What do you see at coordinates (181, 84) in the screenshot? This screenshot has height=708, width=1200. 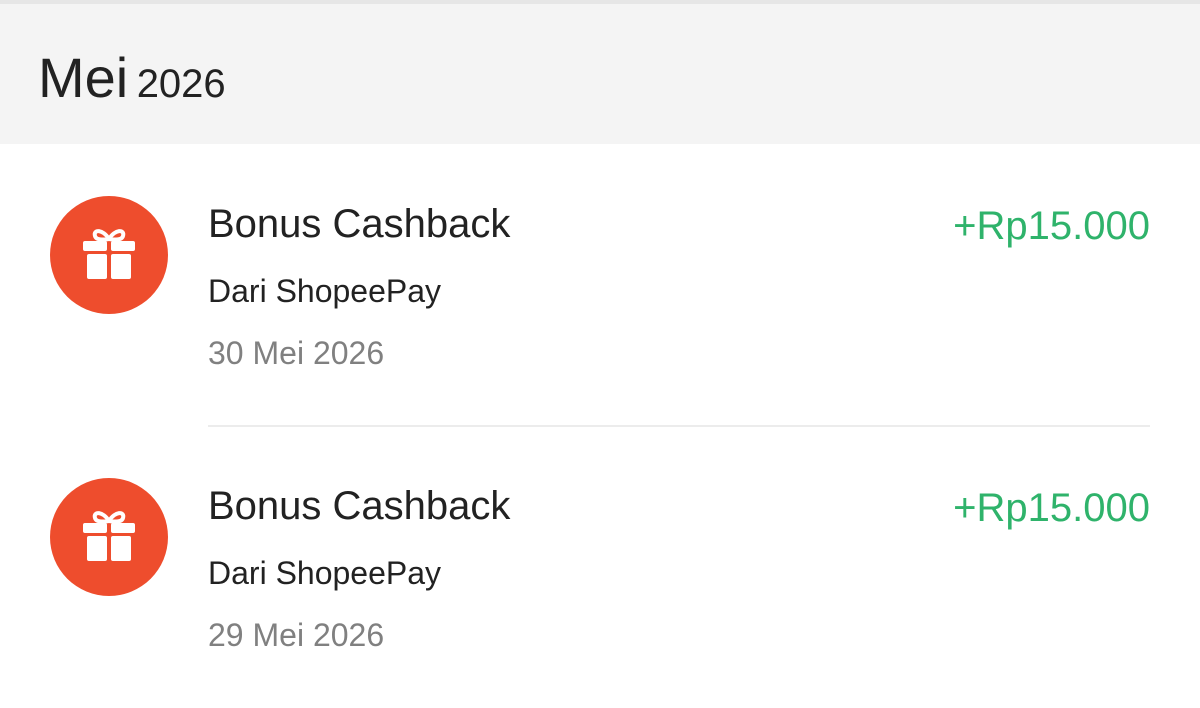 I see `month-year: 2026` at bounding box center [181, 84].